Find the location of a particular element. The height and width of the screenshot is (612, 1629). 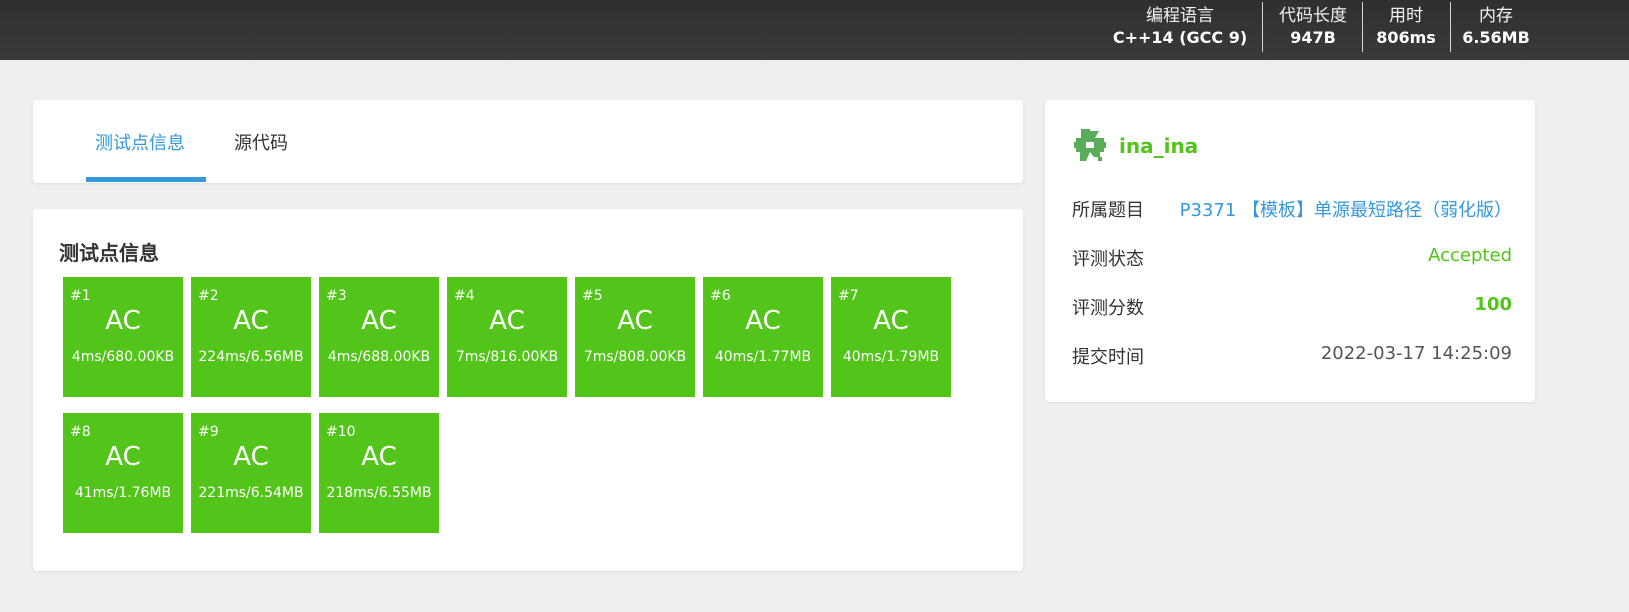

test-case: #6 AC 40ms/1.77MB is located at coordinates (763, 337).